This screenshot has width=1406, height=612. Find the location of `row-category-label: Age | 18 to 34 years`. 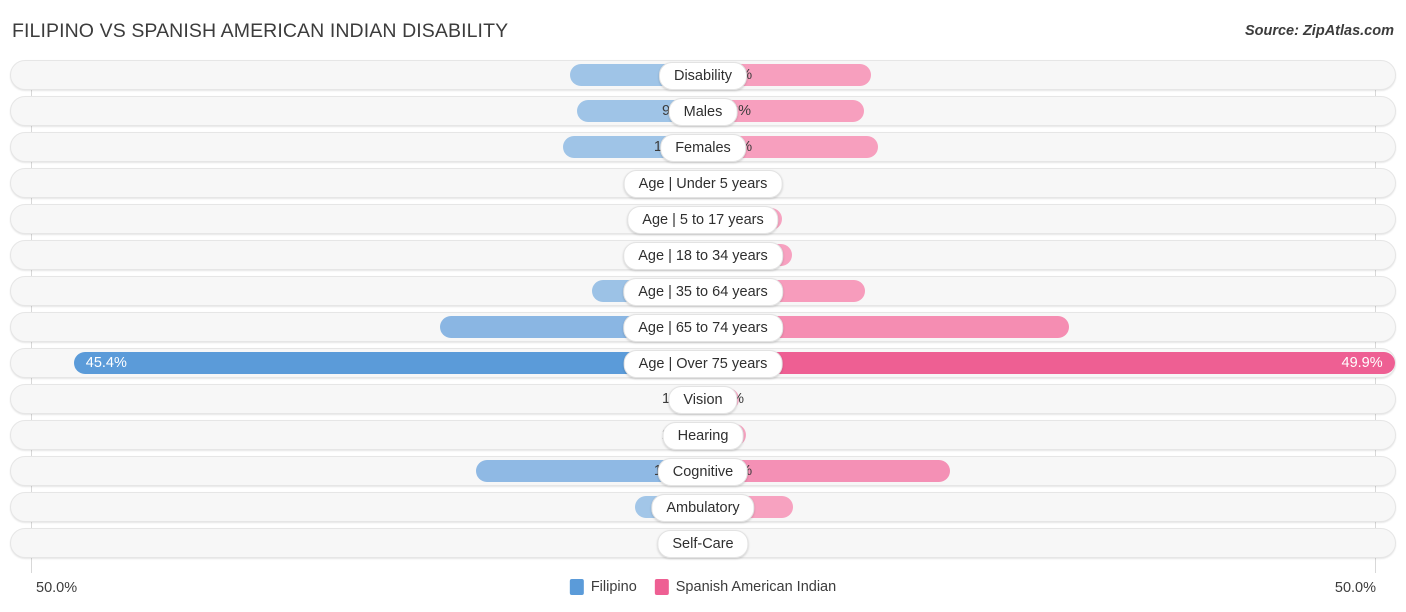

row-category-label: Age | 18 to 34 years is located at coordinates (703, 256).